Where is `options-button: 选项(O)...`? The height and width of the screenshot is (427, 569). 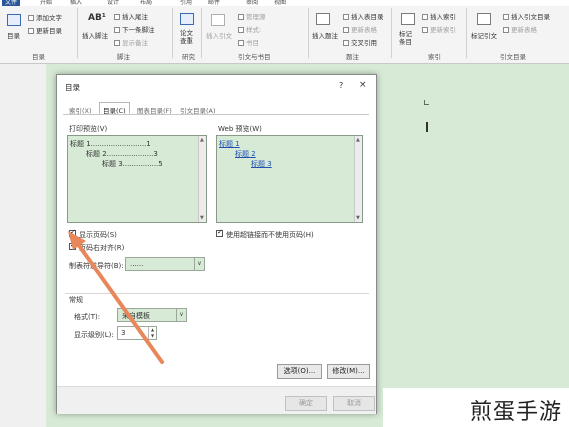 options-button: 选项(O)... is located at coordinates (299, 371).